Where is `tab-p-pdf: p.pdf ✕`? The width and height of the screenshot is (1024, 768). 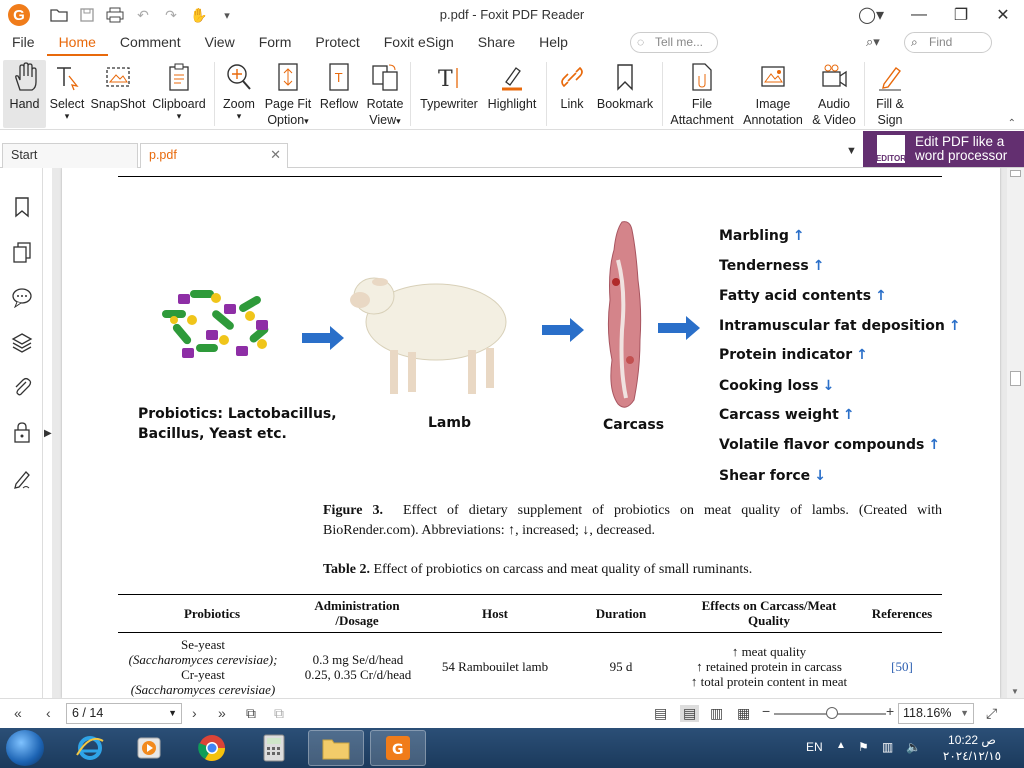 tab-p-pdf: p.pdf ✕ is located at coordinates (214, 155).